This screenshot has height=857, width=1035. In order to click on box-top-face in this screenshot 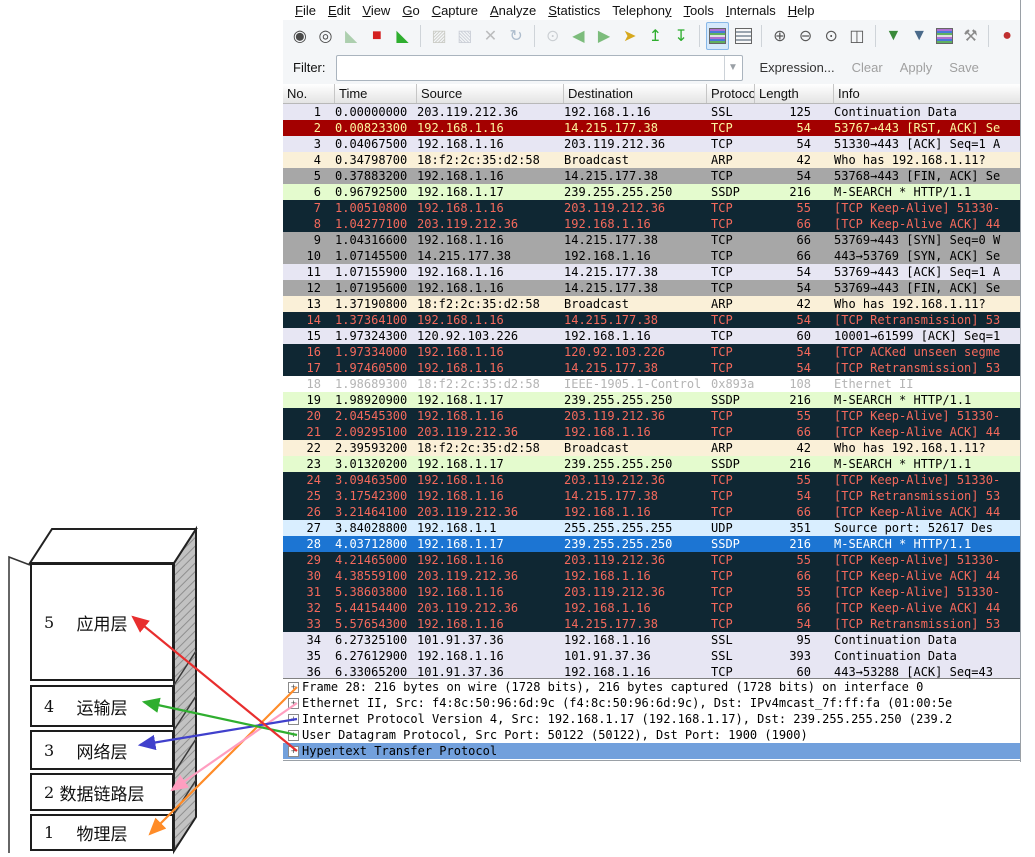, I will do `click(113, 546)`.